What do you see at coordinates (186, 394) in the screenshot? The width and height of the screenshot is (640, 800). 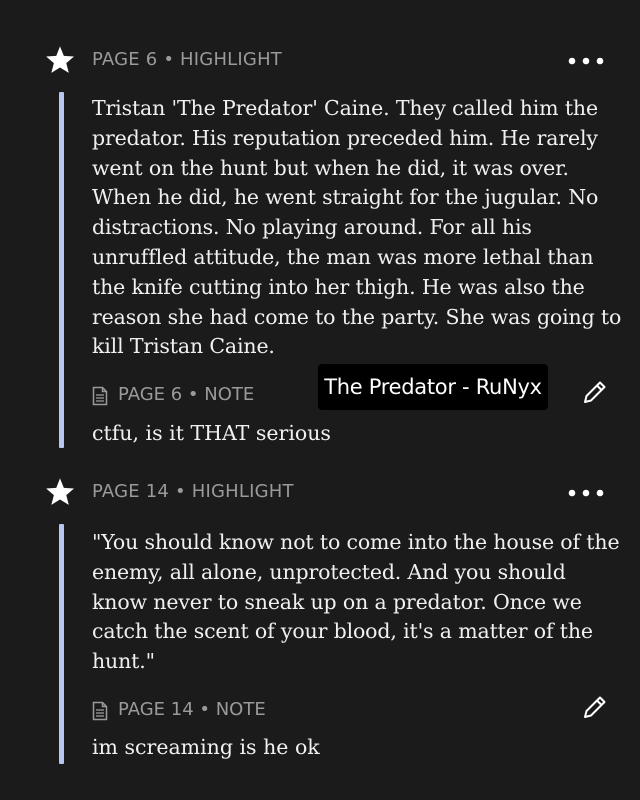 I see `note-label: PAGE 6 • NOTE` at bounding box center [186, 394].